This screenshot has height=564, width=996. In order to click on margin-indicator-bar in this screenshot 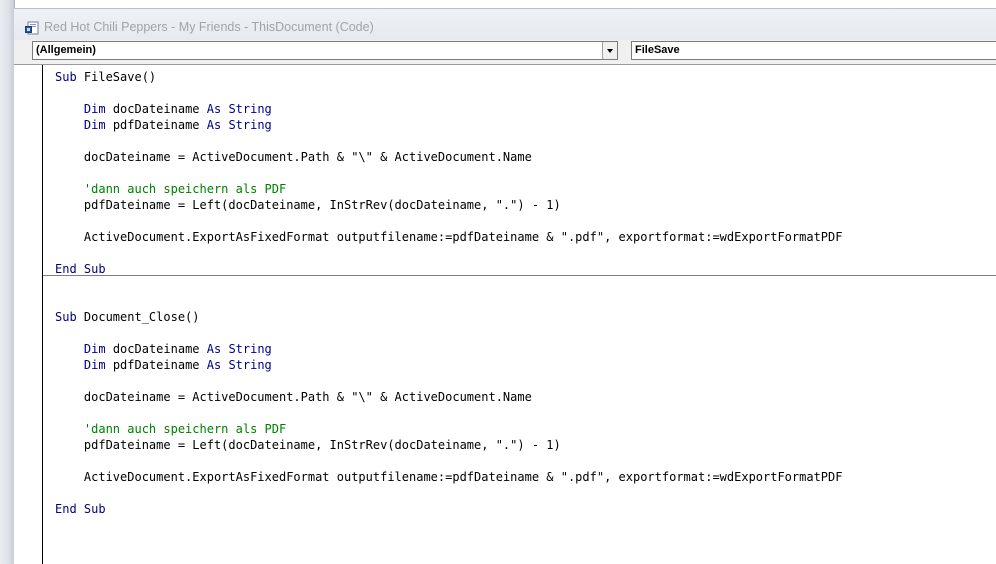, I will do `click(31, 314)`.